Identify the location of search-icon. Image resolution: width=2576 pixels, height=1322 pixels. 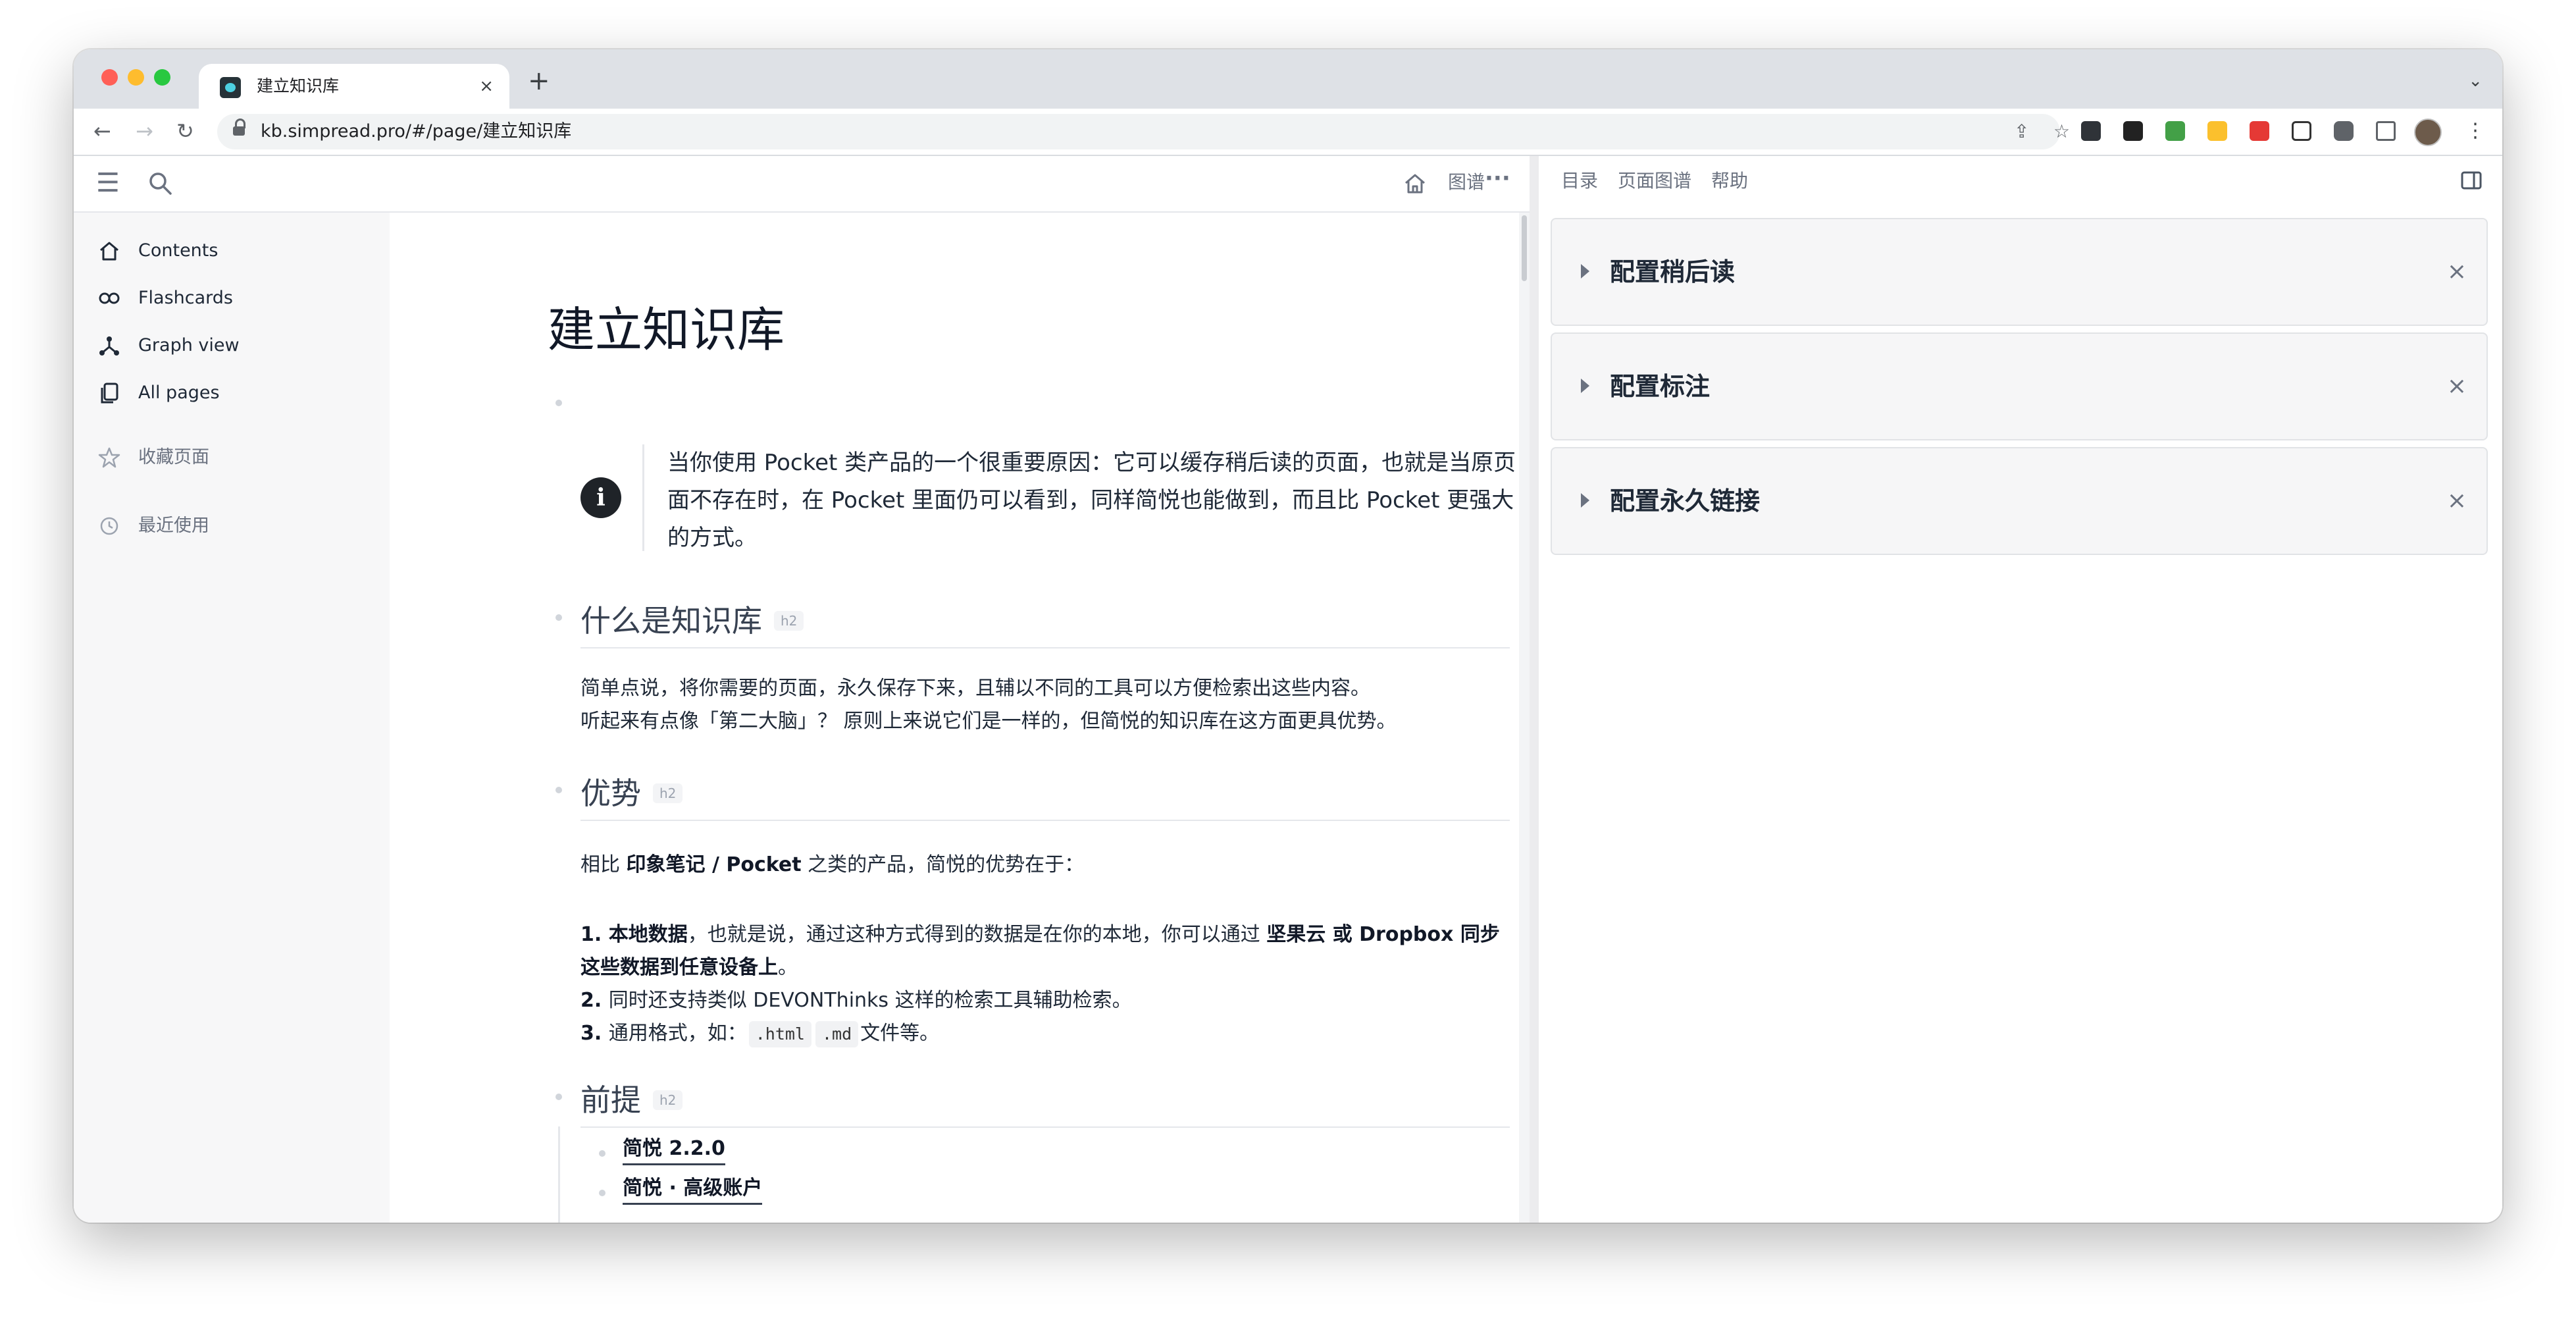
(160, 184).